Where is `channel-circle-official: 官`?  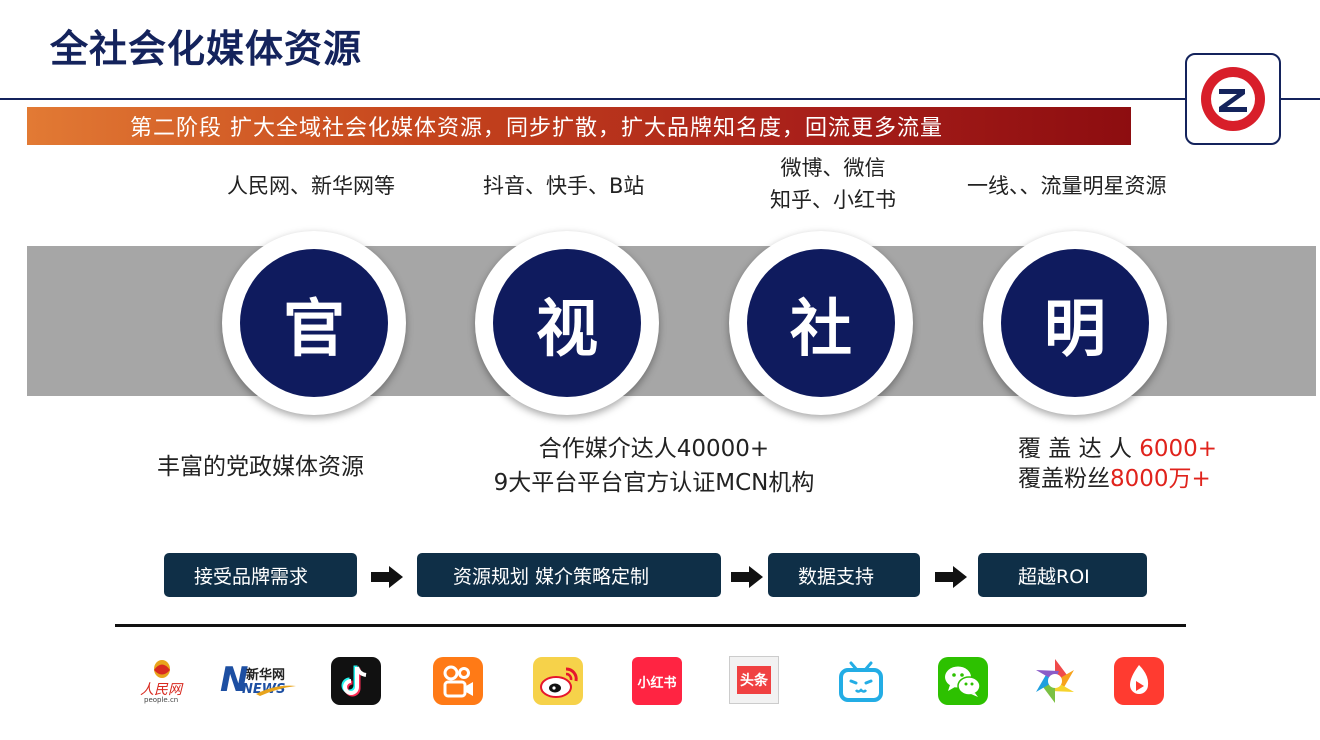 channel-circle-official: 官 is located at coordinates (314, 323).